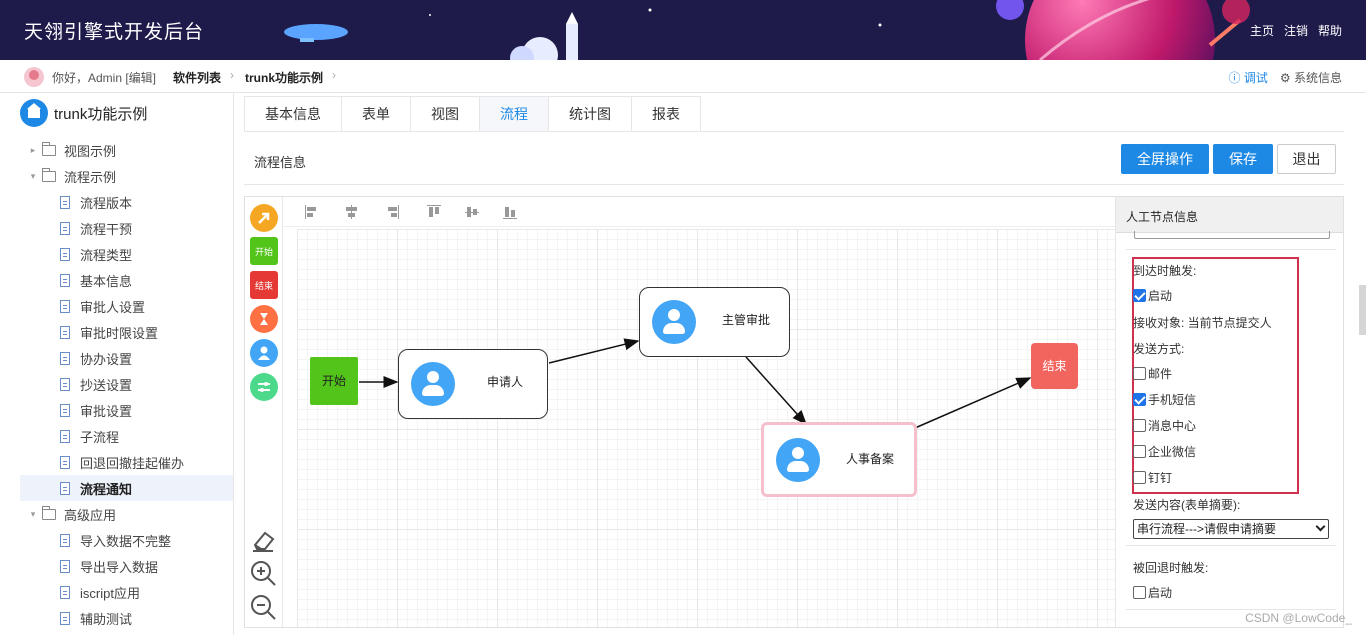 This screenshot has height=635, width=1366. What do you see at coordinates (714, 322) in the screenshot?
I see `flow-node-manager: 主管审批` at bounding box center [714, 322].